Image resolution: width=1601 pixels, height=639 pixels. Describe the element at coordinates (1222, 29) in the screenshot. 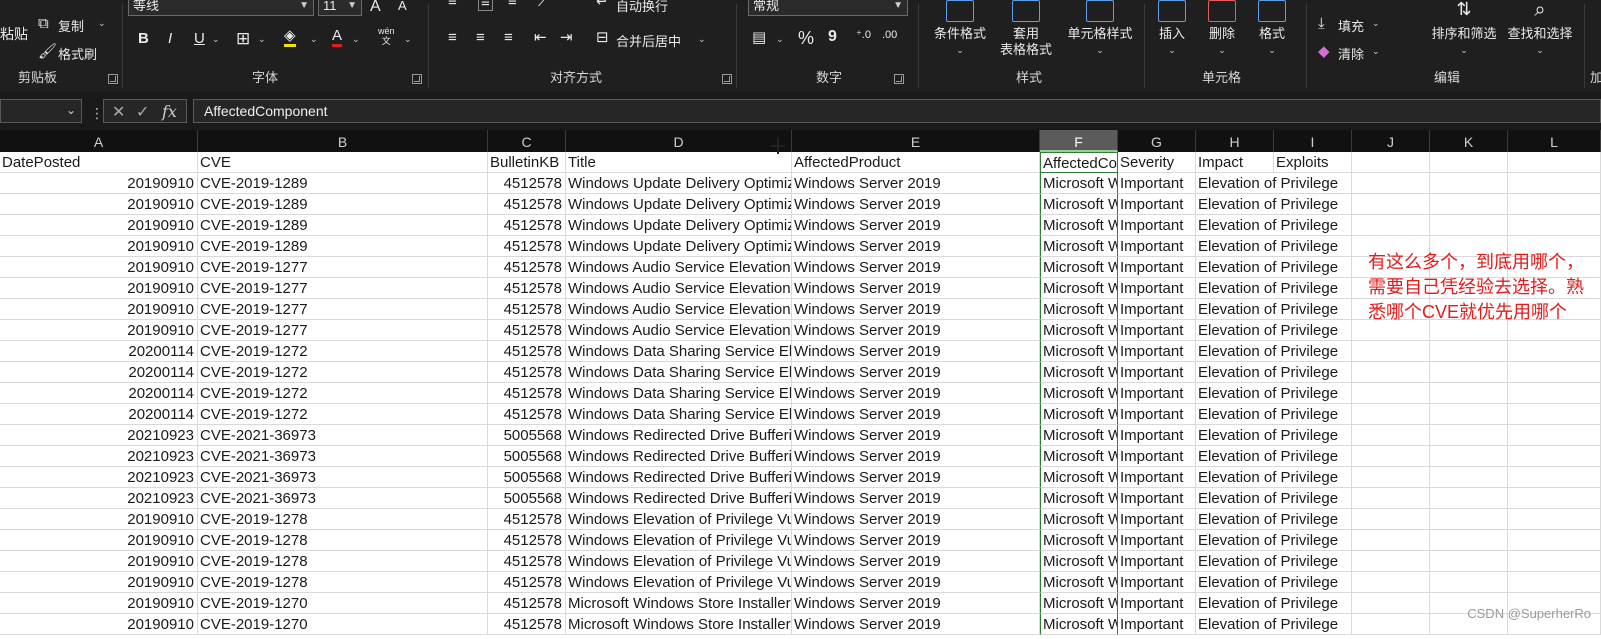

I see `delete-button: 删除 ⌄` at that location.